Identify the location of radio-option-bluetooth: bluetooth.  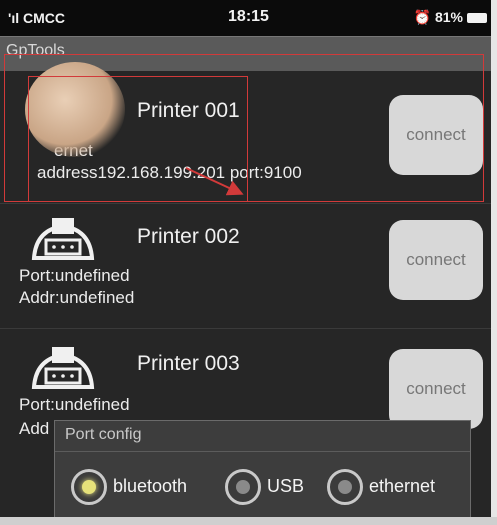
(129, 486).